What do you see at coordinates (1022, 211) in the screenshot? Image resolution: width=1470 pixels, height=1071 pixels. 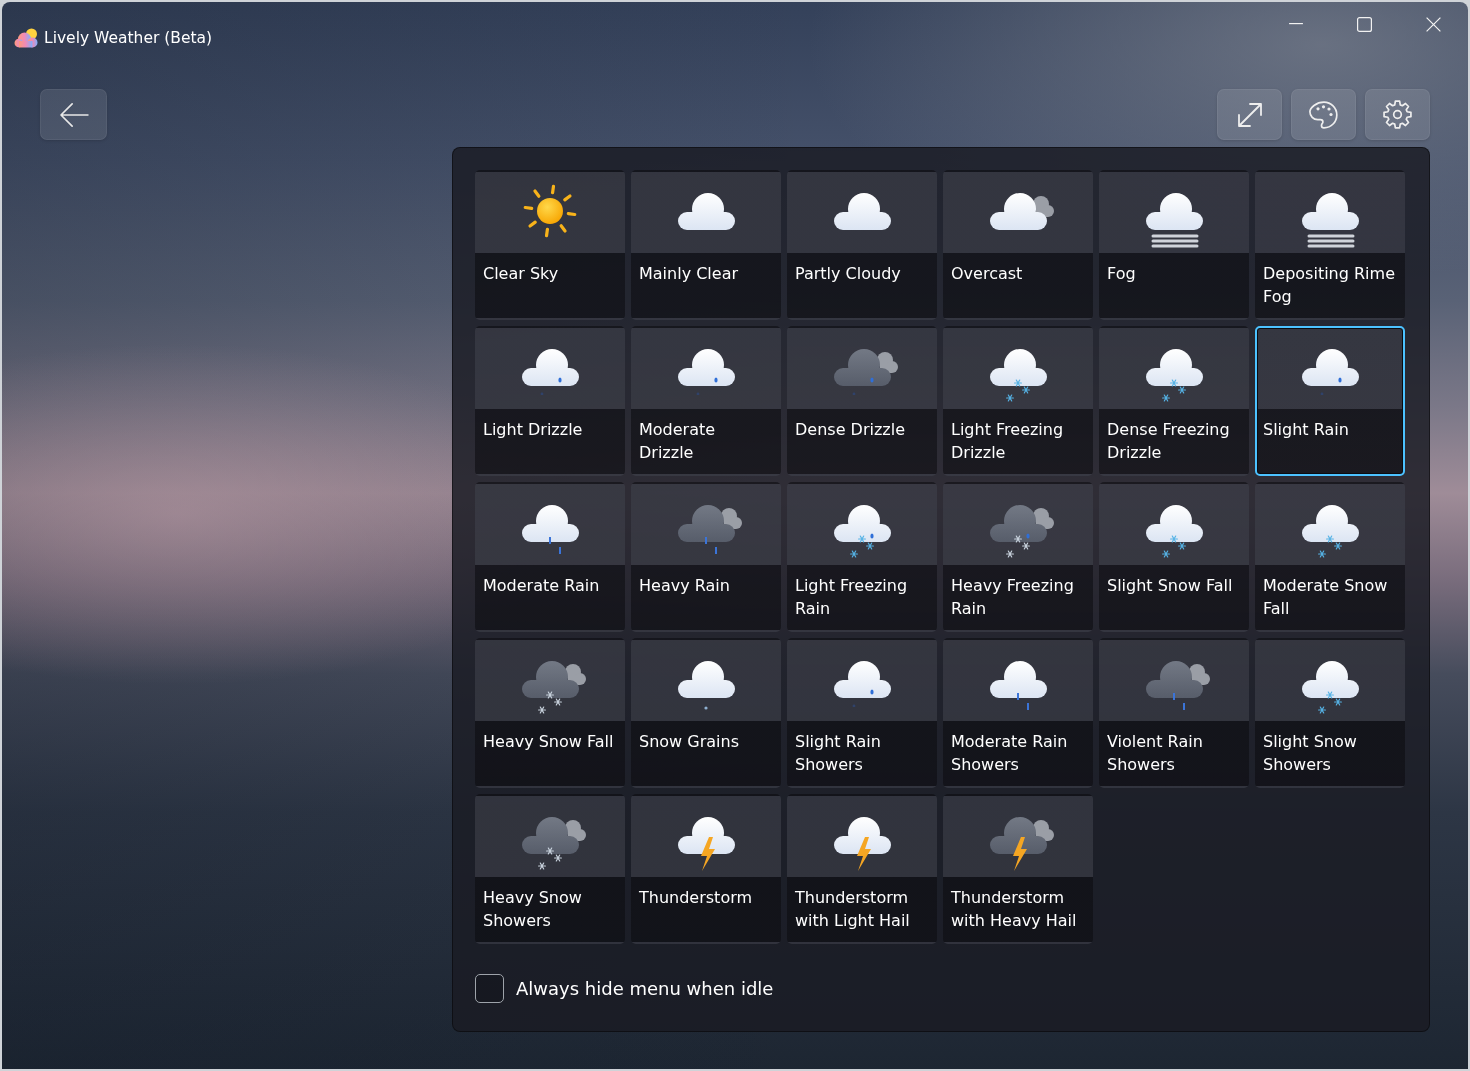 I see `clouds-icon` at bounding box center [1022, 211].